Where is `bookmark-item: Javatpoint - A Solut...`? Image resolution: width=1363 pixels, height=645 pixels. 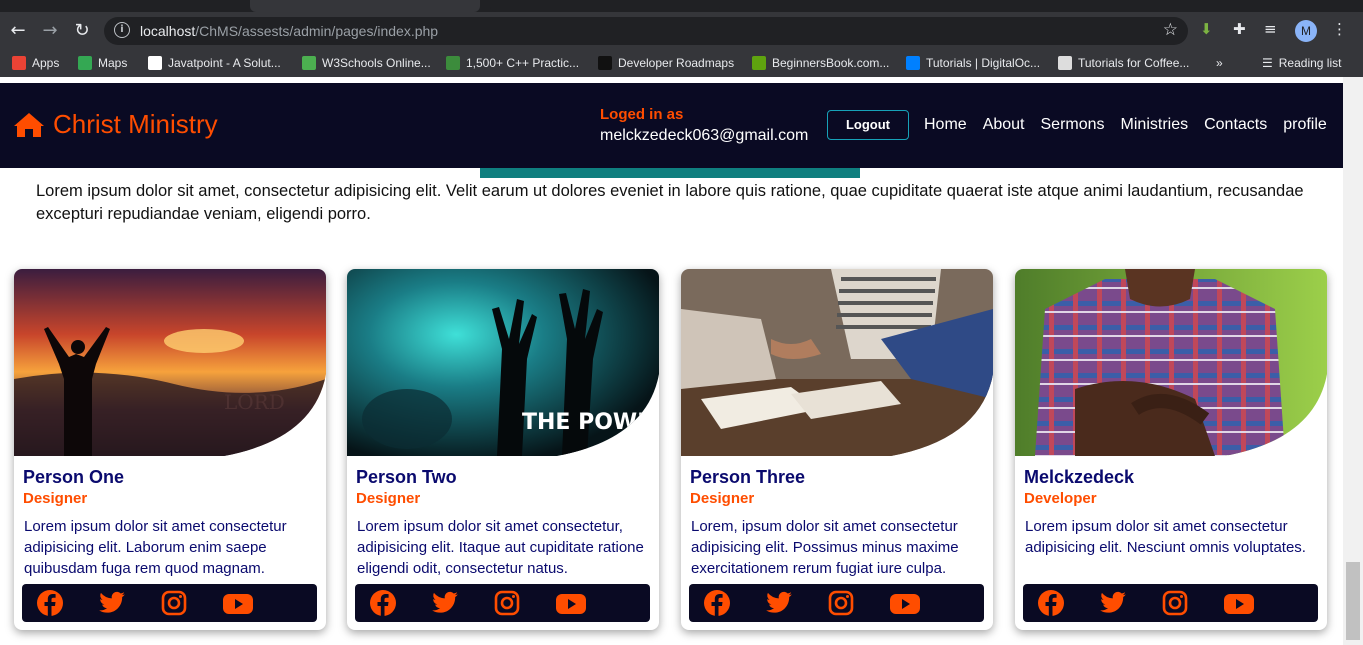
bookmark-item: Javatpoint - A Solut... is located at coordinates (214, 63).